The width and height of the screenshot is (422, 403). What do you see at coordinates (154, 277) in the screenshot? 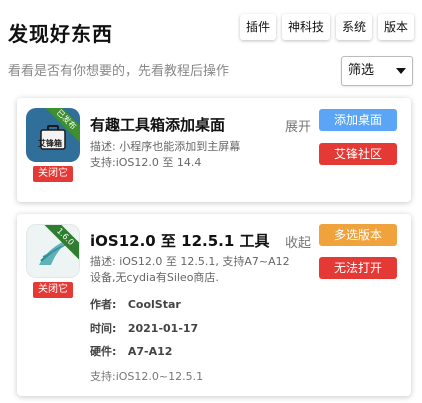
I see `card-description-line2: 设备,无cydia有Sileo商店.` at bounding box center [154, 277].